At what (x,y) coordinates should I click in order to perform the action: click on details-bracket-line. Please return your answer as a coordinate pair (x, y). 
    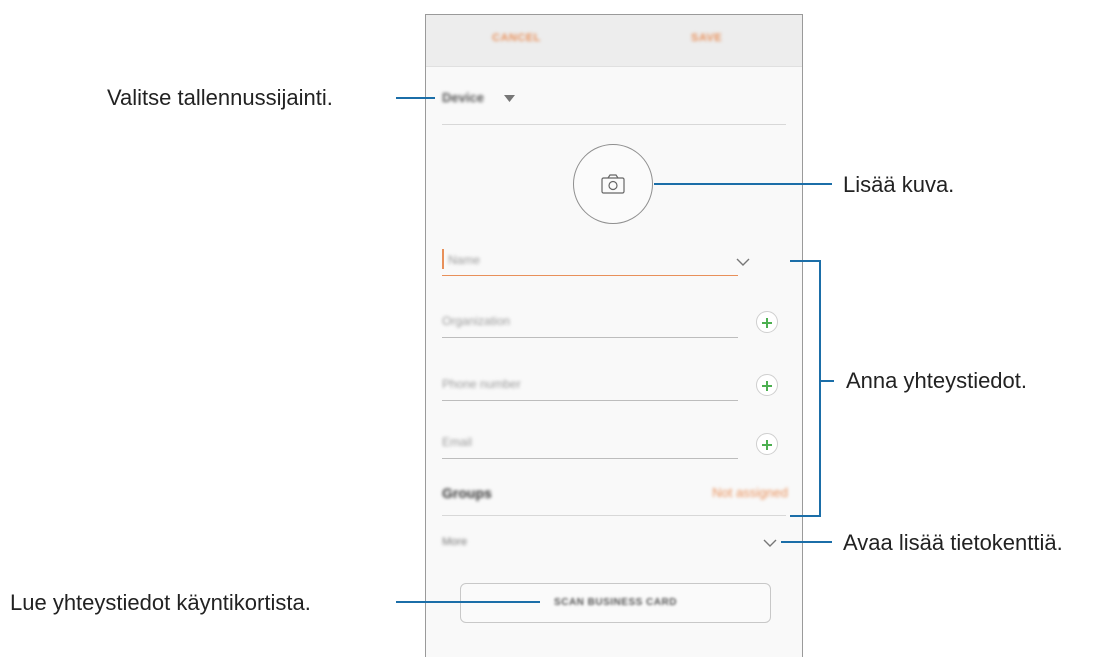
    Looking at the image, I should click on (805, 388).